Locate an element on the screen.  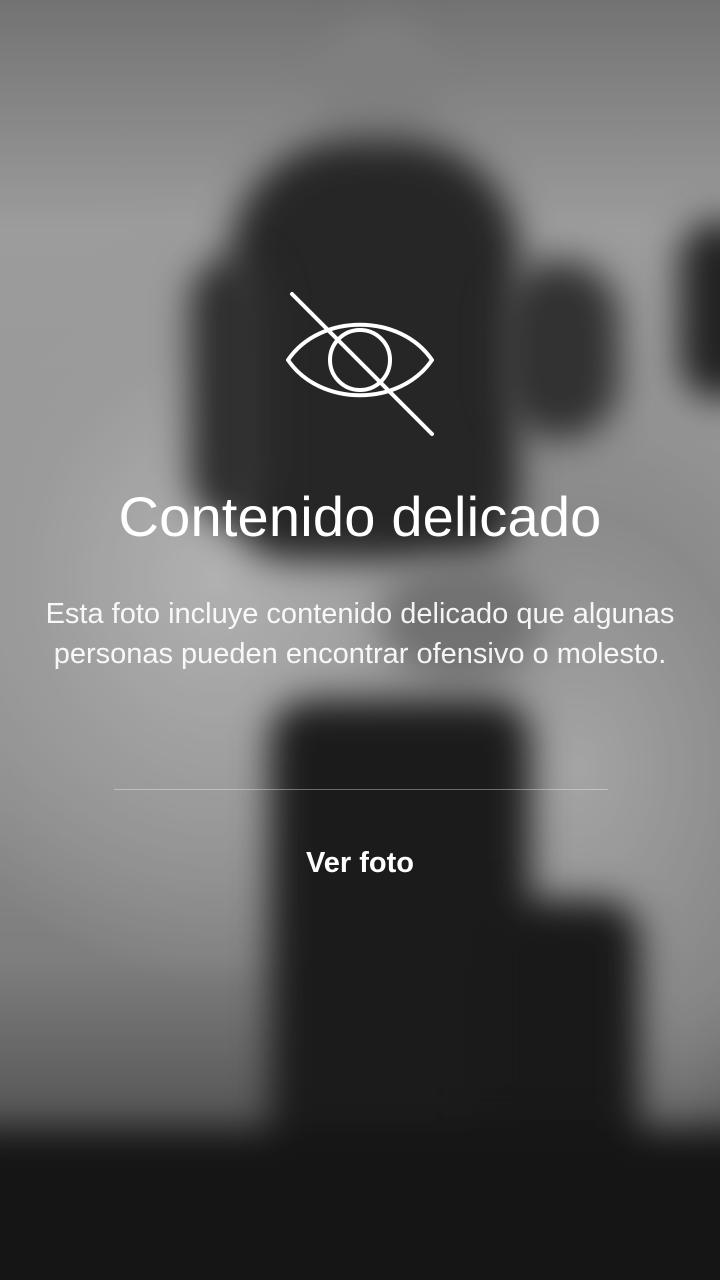
eye-slash-icon is located at coordinates (360, 364).